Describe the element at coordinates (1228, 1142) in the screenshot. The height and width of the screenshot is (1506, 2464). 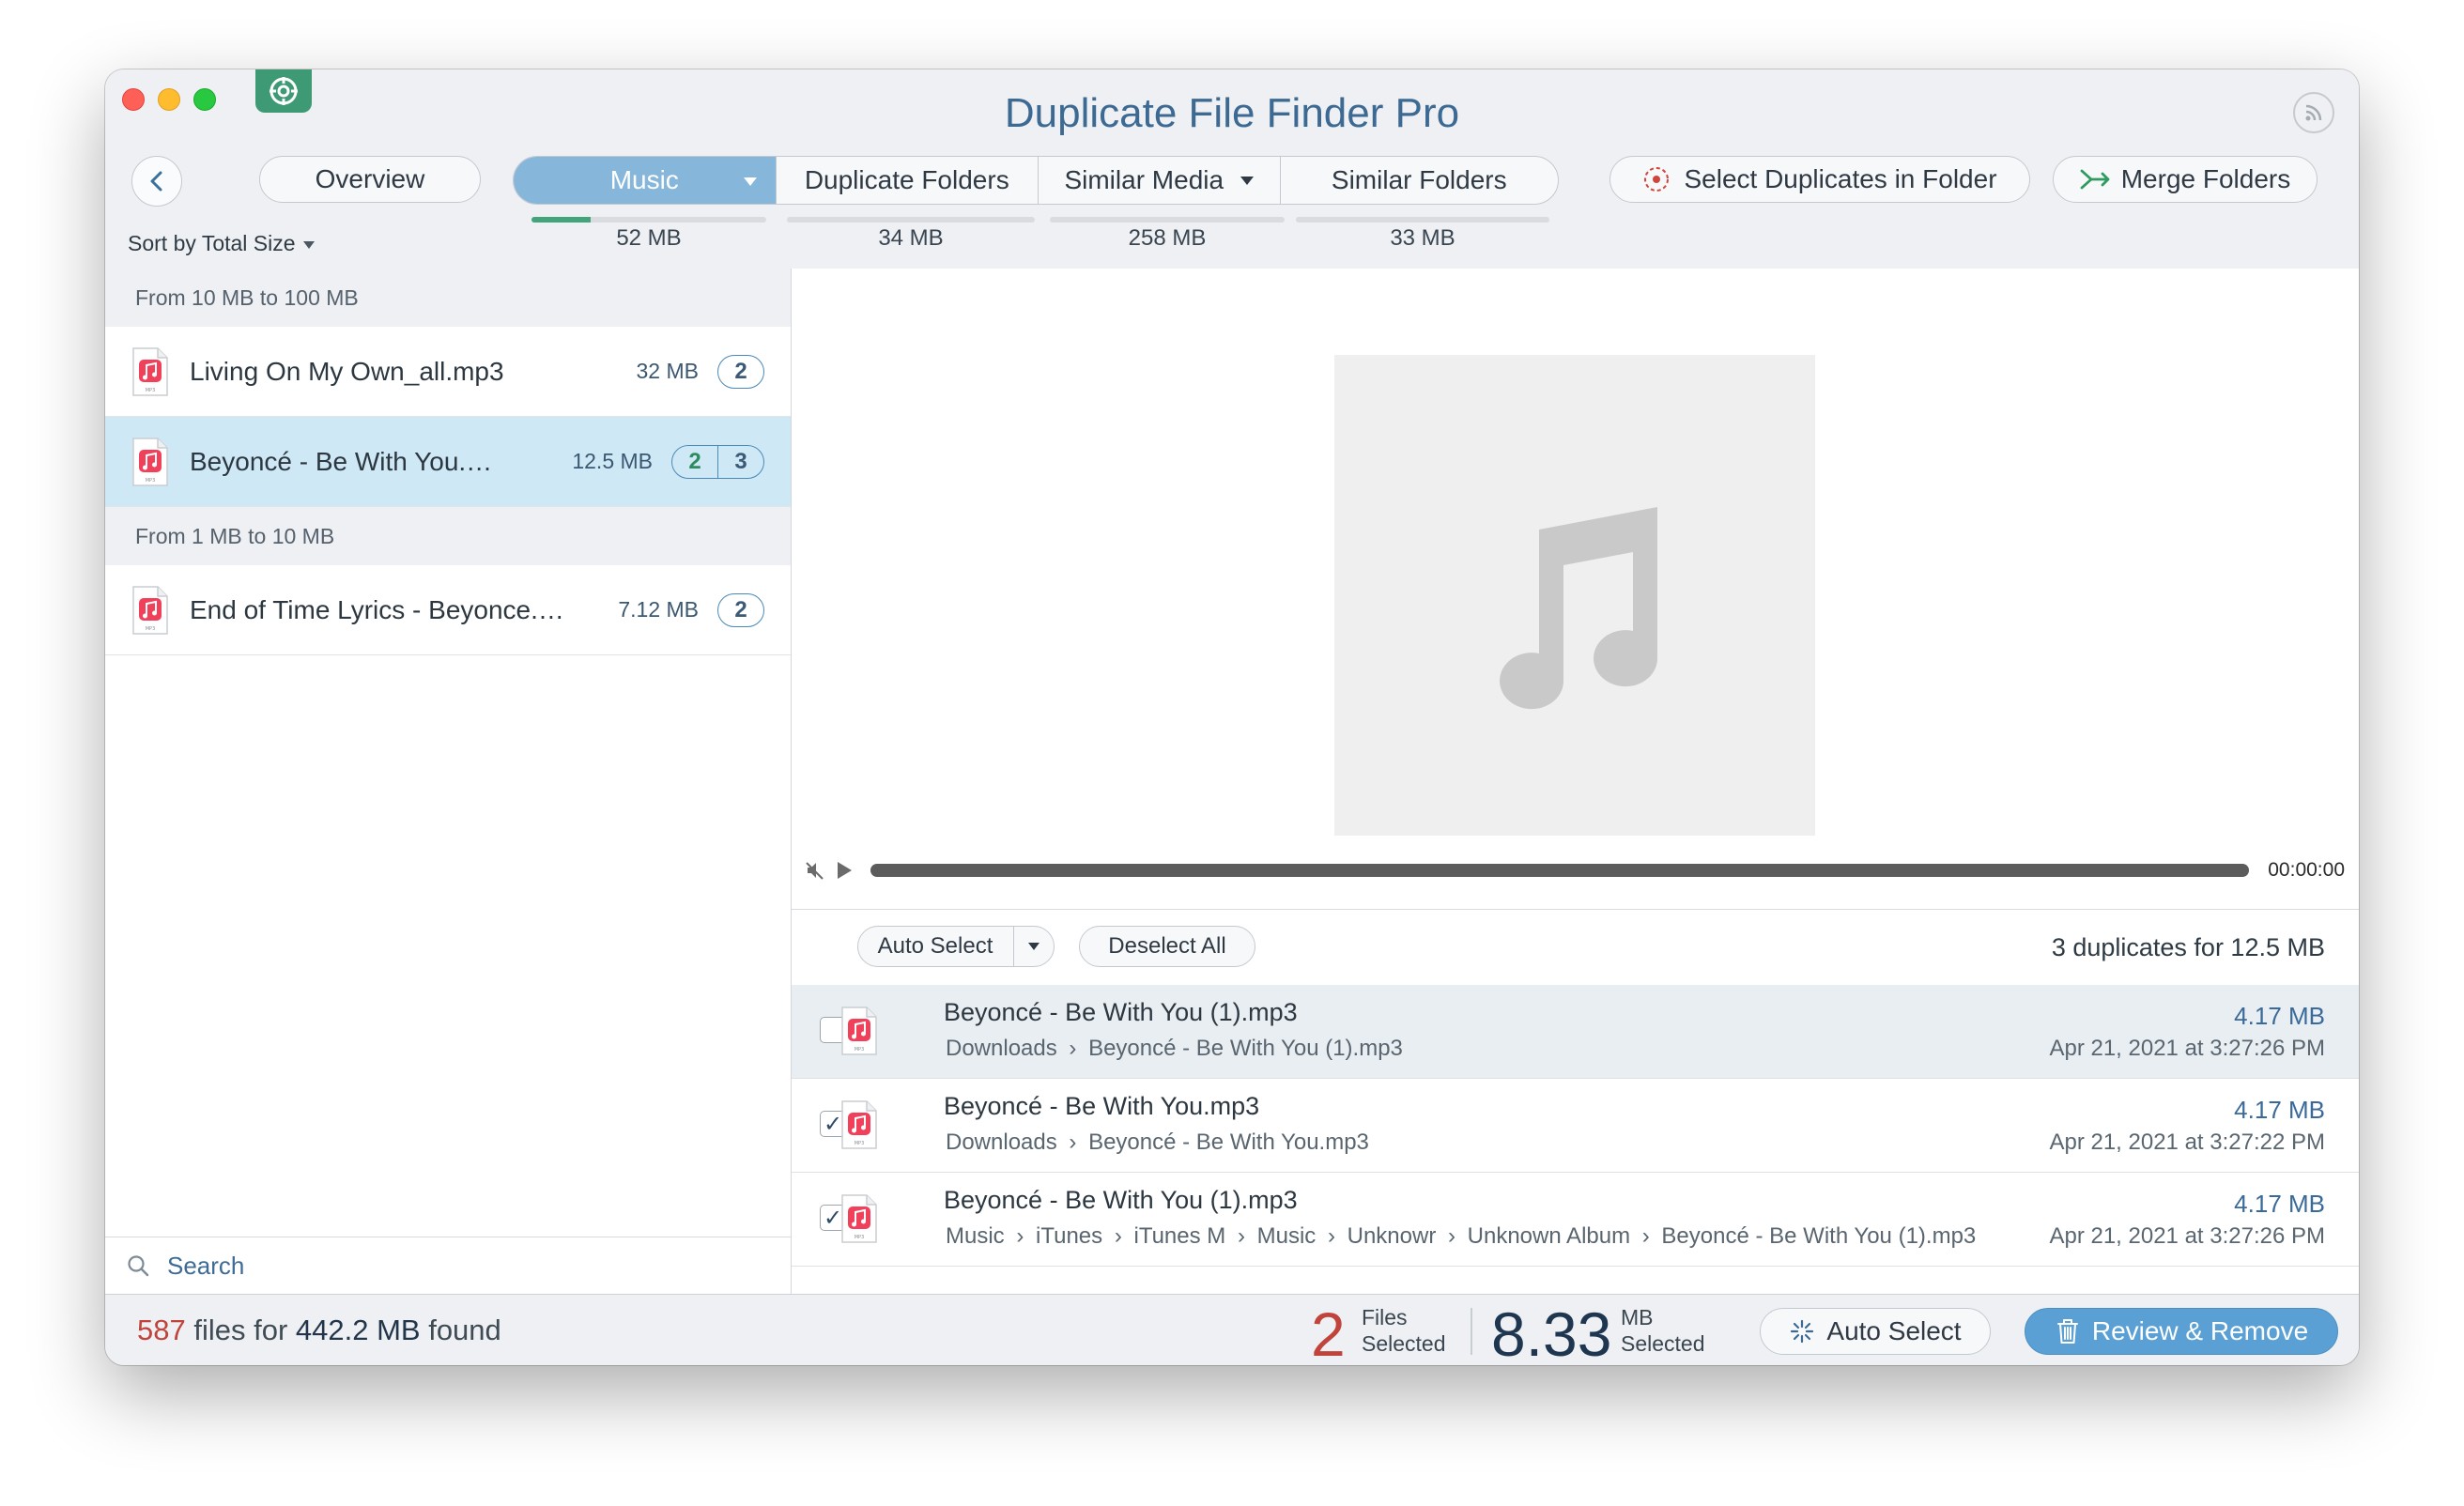
I see `path-segment: Beyoncé - Be With You.mp3` at that location.